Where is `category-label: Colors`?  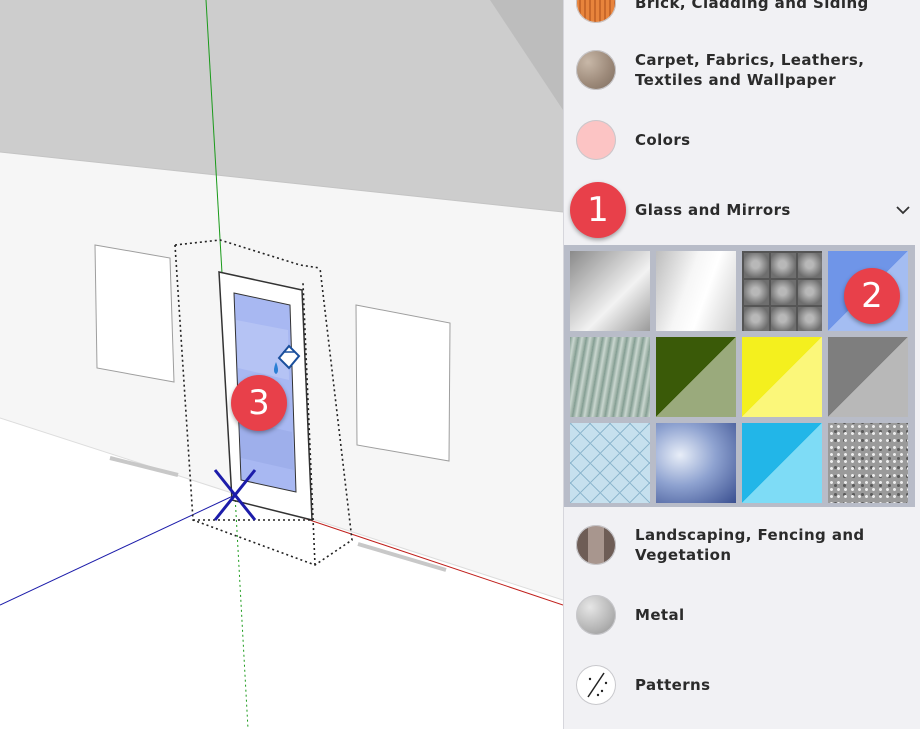
category-label: Colors is located at coordinates (663, 140).